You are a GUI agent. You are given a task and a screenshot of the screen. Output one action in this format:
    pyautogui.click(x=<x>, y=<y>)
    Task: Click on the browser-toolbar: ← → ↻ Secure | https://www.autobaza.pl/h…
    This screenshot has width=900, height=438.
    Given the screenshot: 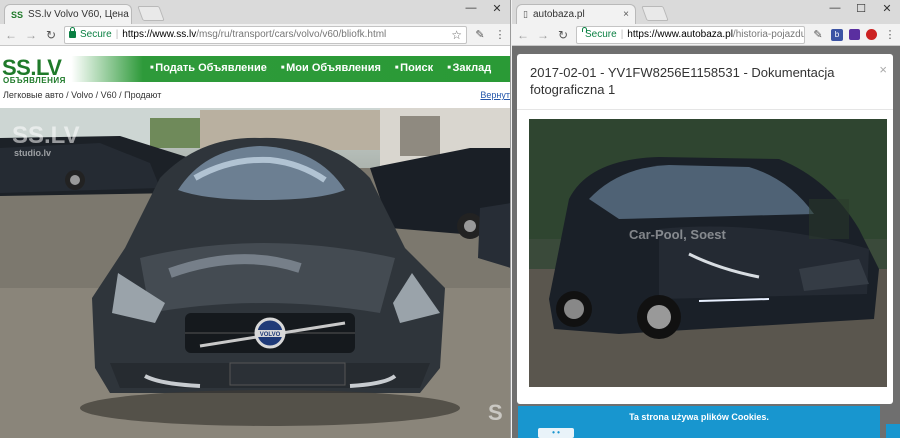 What is the action you would take?
    pyautogui.click(x=706, y=35)
    